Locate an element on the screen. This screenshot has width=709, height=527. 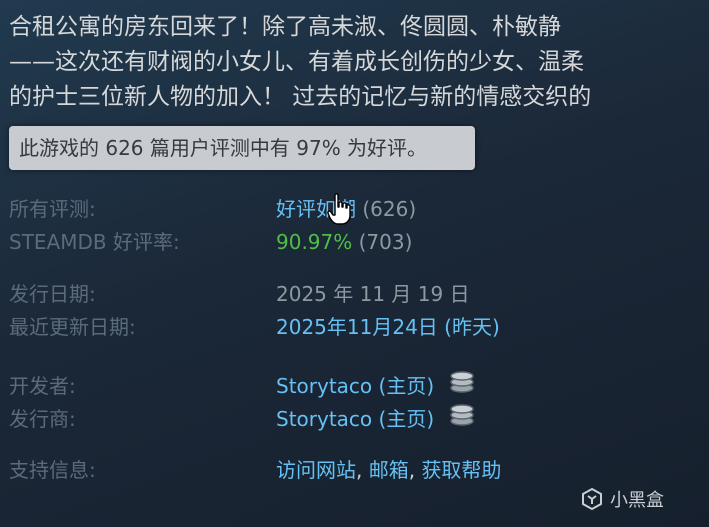
last-update-row: 最近更新日期: 2025年11月24日 (昨天) is located at coordinates (354, 327).